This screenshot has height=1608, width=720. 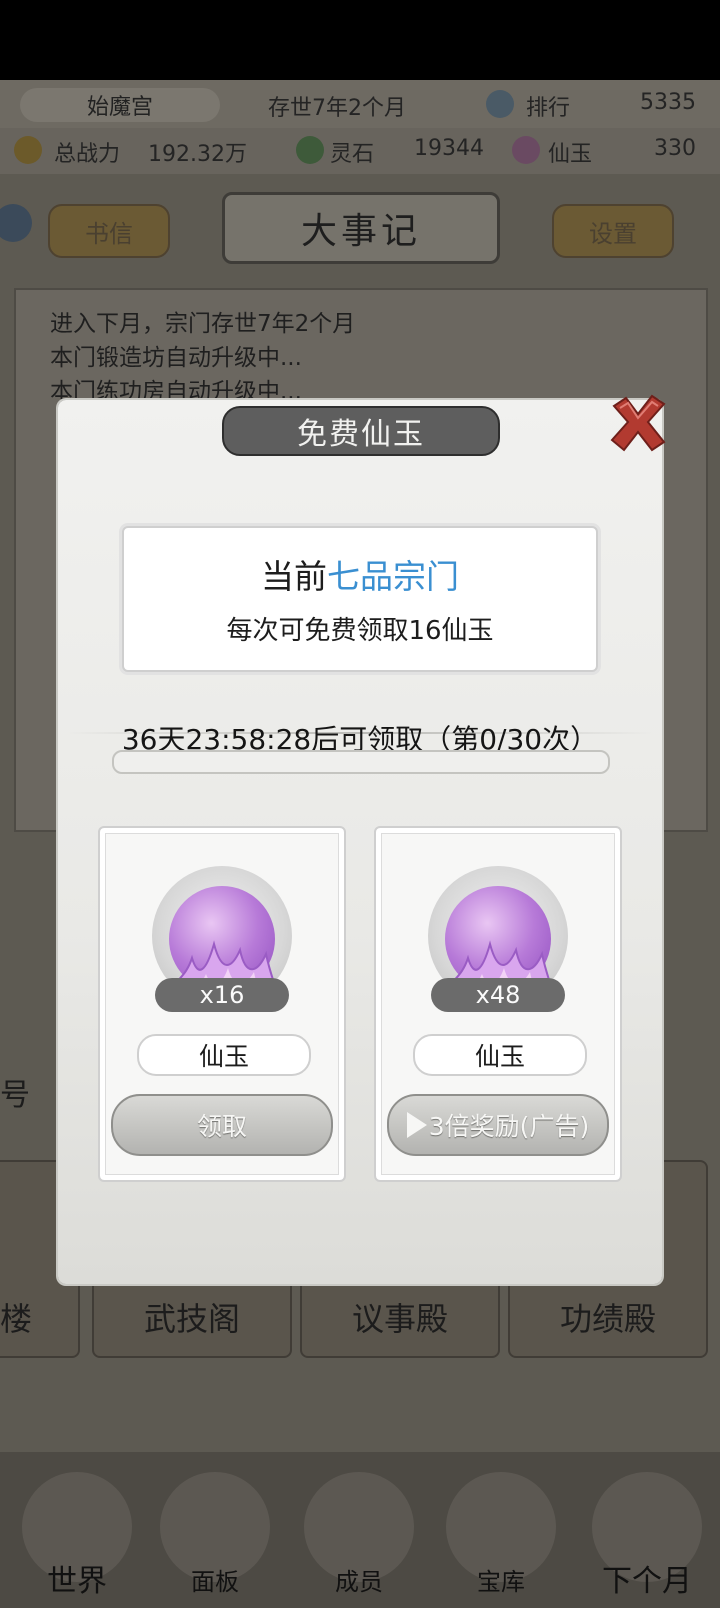 I want to click on letters-button-label: 书信, so click(x=109, y=233).